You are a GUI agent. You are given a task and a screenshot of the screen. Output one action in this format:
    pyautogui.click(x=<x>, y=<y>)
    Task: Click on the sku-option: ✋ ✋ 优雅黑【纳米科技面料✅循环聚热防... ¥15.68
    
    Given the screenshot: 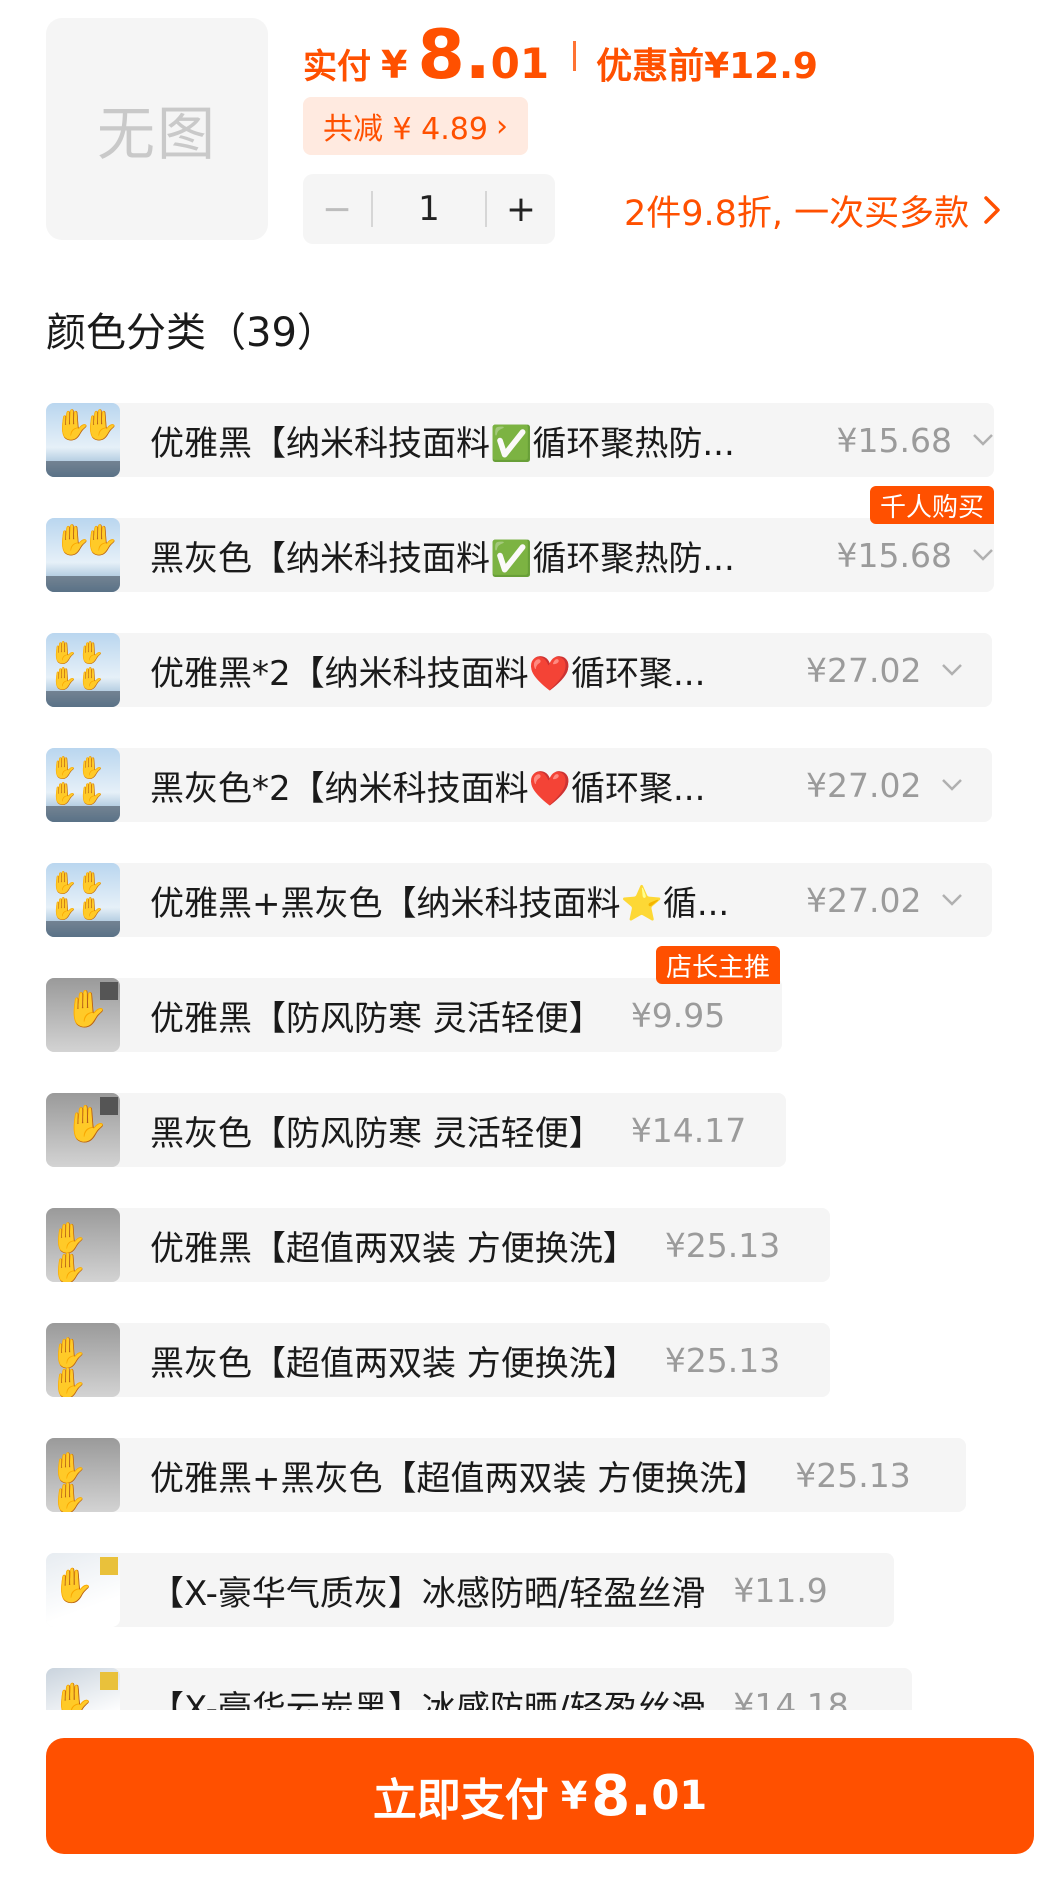 What is the action you would take?
    pyautogui.click(x=520, y=440)
    